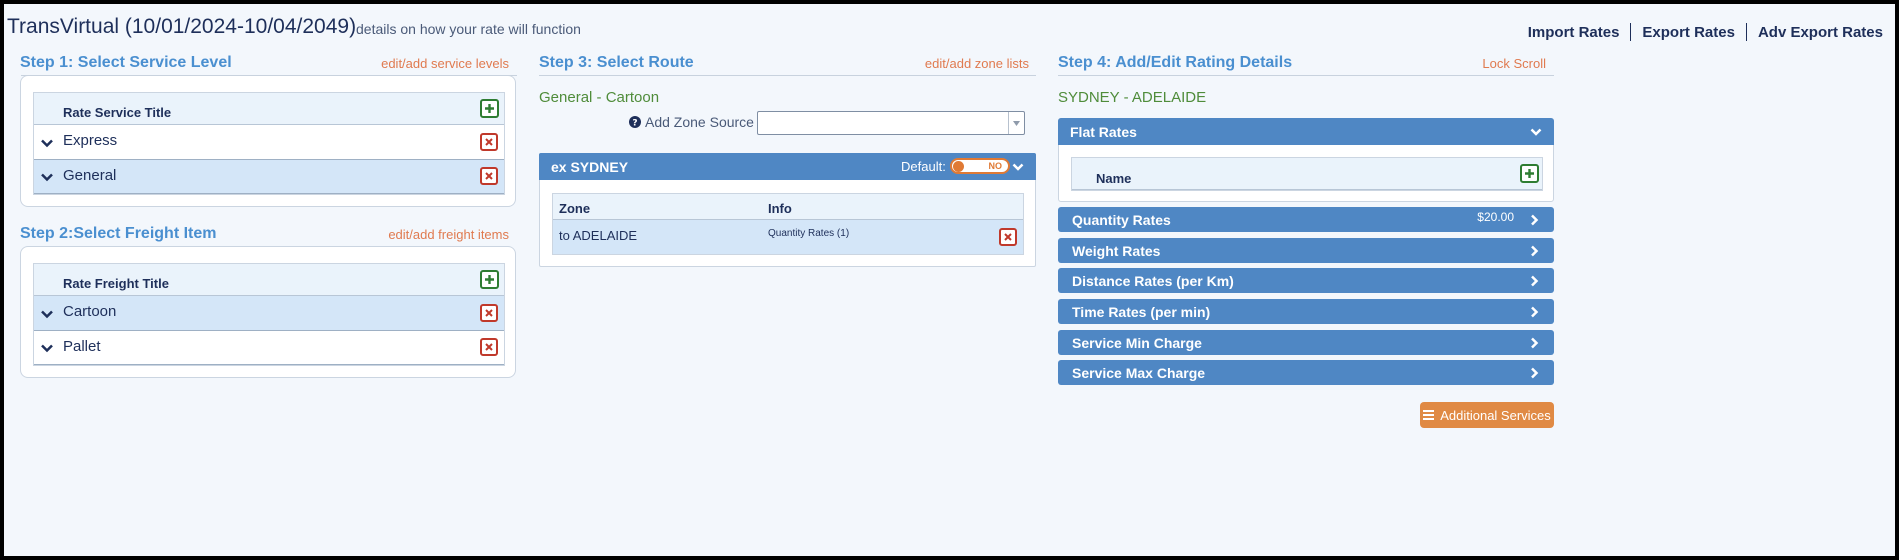  What do you see at coordinates (891, 123) in the screenshot?
I see `zone-source-select` at bounding box center [891, 123].